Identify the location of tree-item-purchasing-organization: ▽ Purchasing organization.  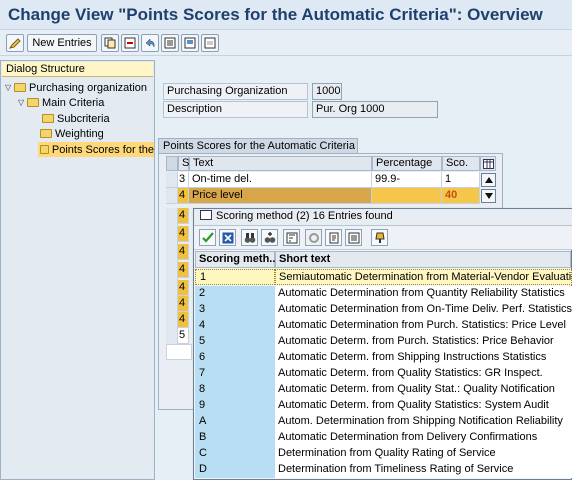
(76, 87).